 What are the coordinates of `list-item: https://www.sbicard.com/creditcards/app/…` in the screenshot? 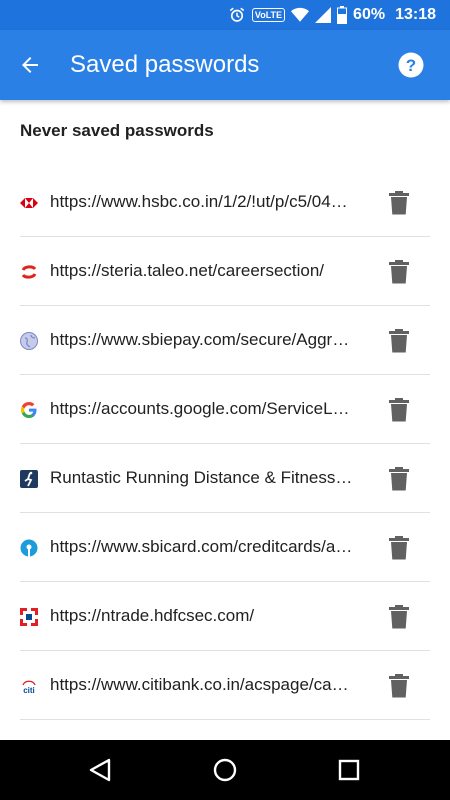 It's located at (225, 547).